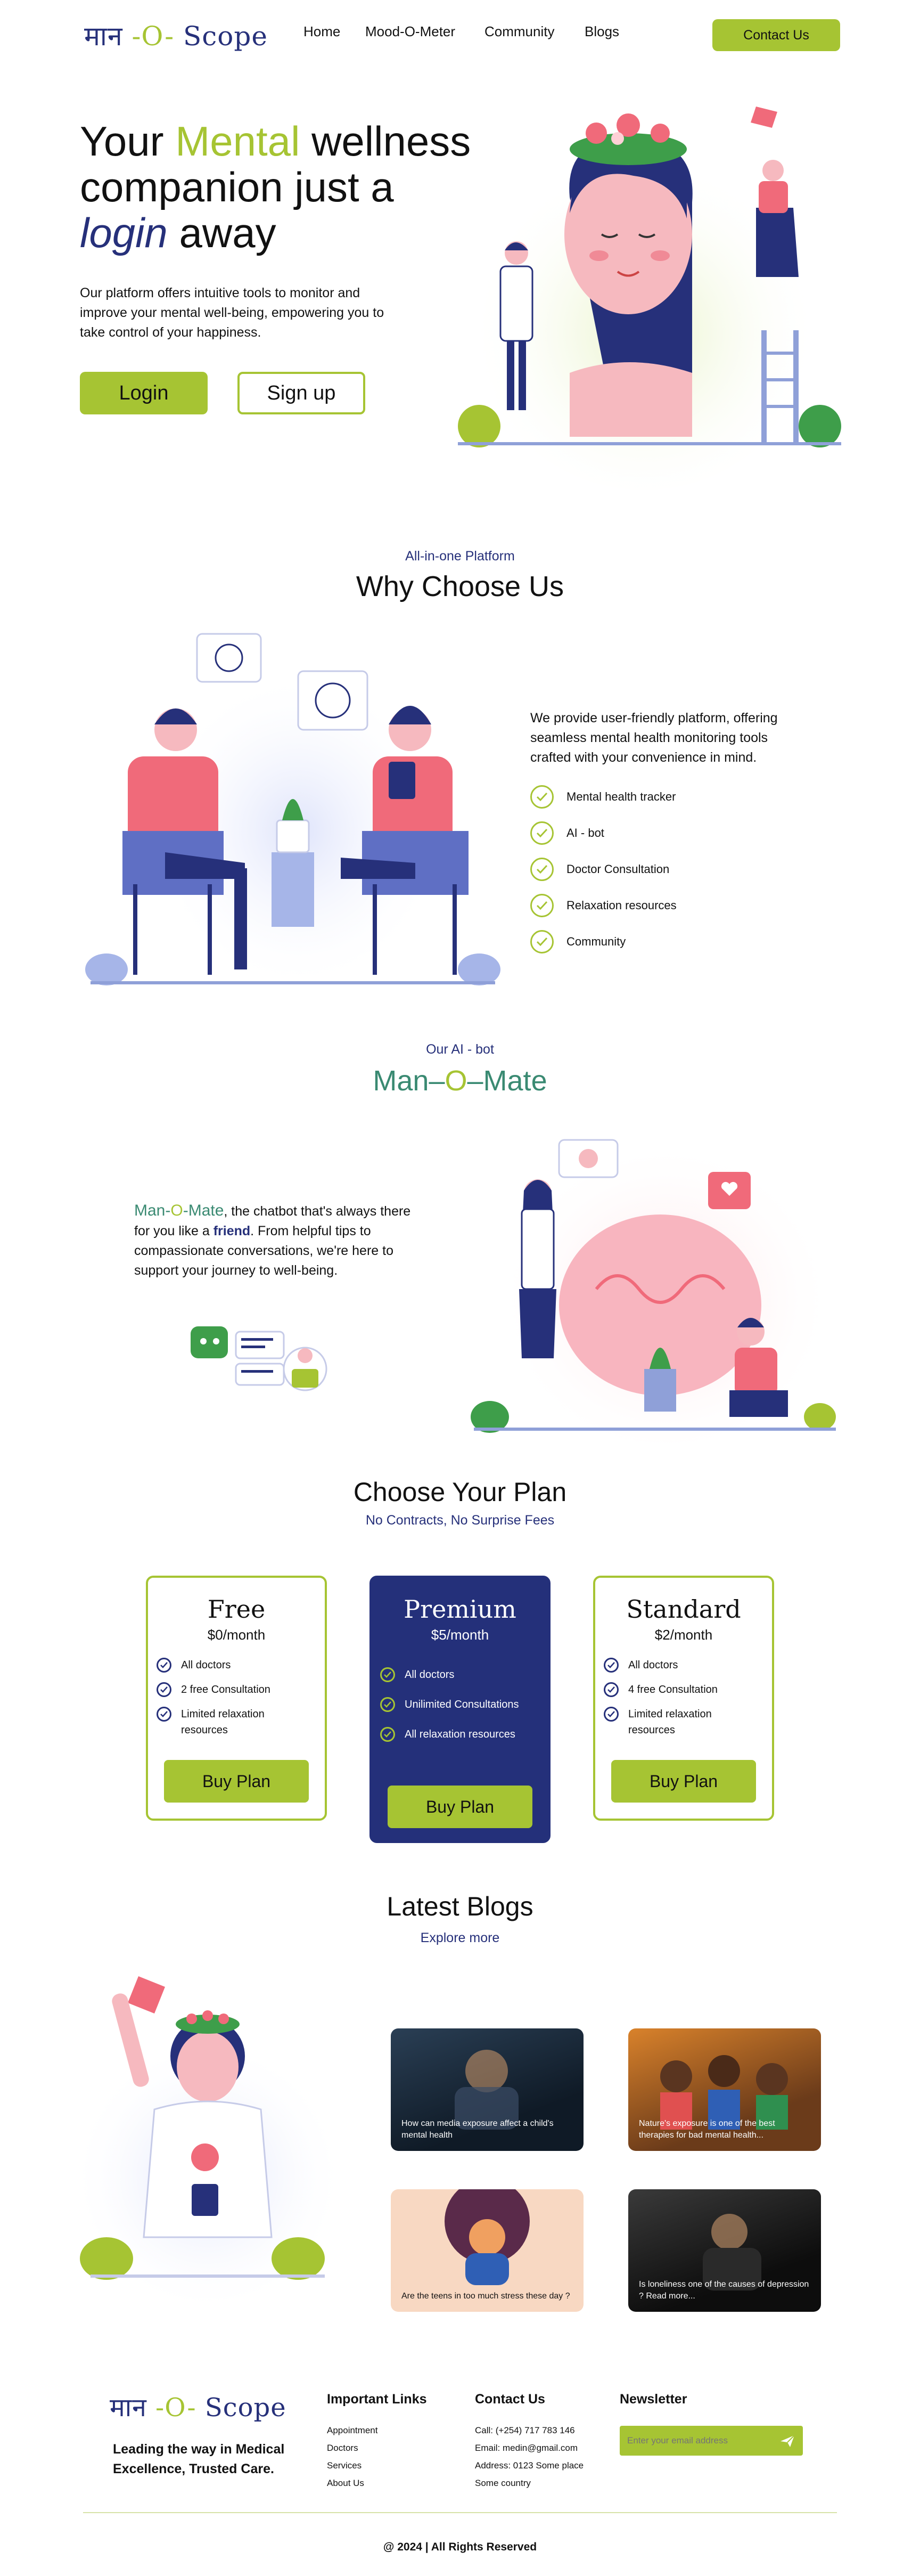  I want to click on ai-hero-illustration, so click(654, 1299).